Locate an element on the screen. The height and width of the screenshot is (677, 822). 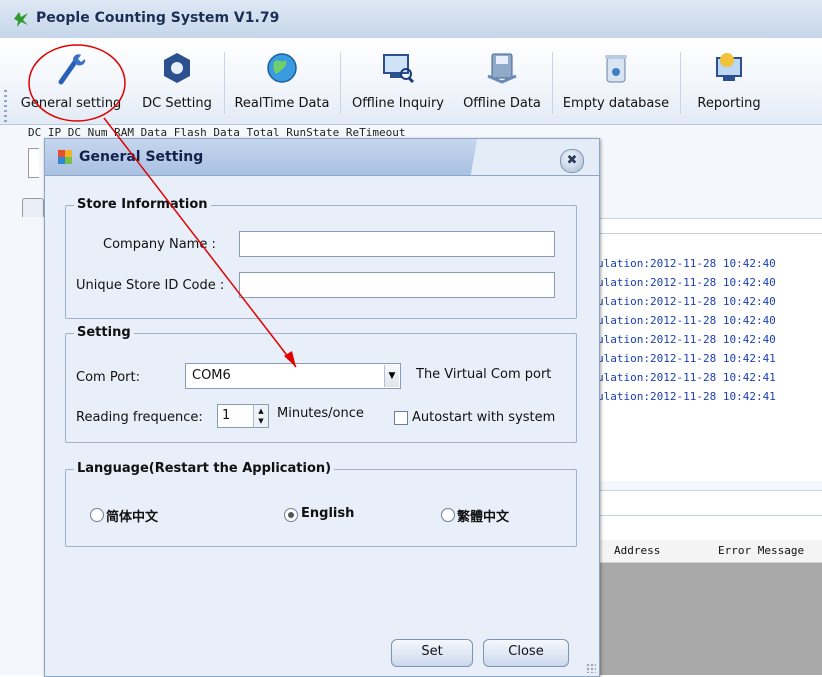
app-logo-icon is located at coordinates (21, 19).